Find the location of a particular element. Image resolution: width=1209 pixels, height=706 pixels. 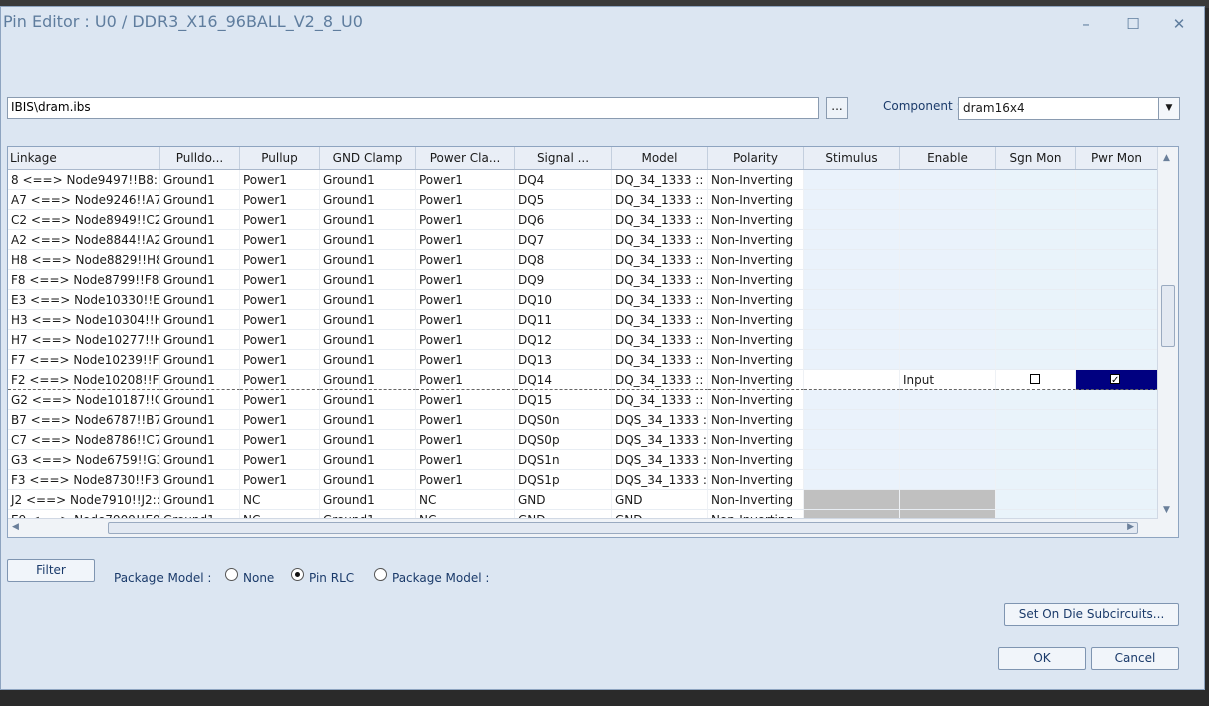

column-header-pullup: Pullup is located at coordinates (280, 158).